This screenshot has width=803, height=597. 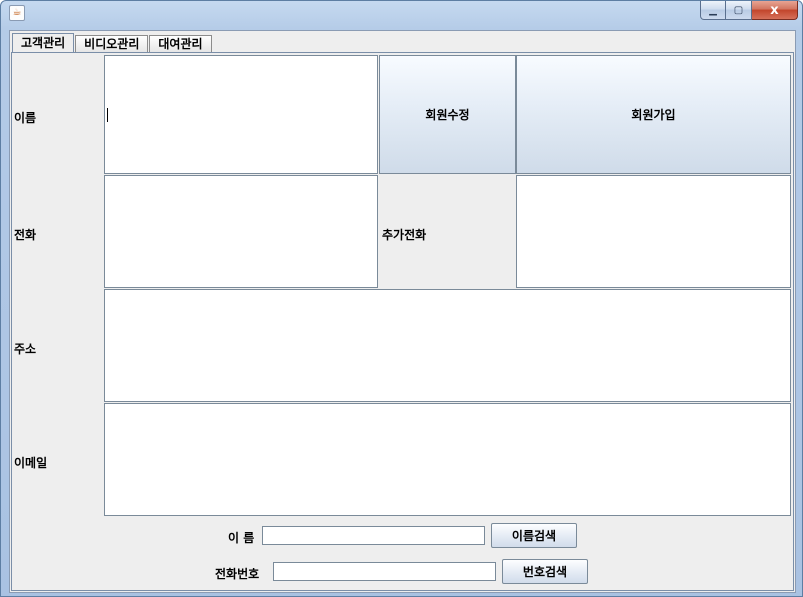 What do you see at coordinates (401, 12) in the screenshot?
I see `title-bar: ☕ ▁ ▢ x` at bounding box center [401, 12].